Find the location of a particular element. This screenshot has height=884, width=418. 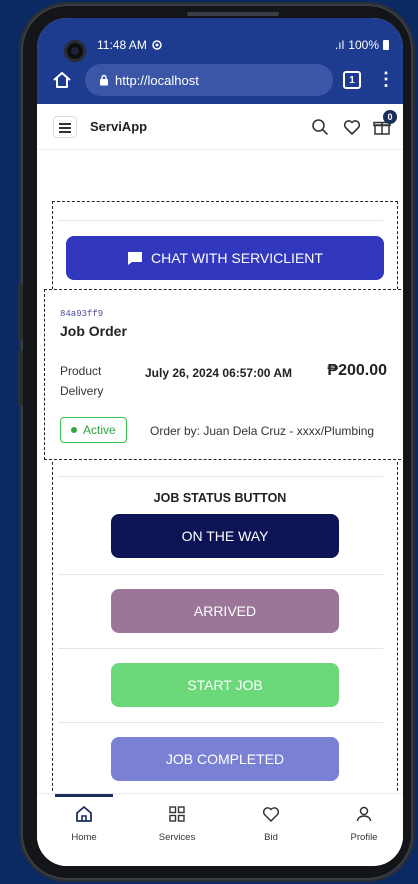

chat-button-label: CHAT WITH SERVICLIENT is located at coordinates (237, 258).